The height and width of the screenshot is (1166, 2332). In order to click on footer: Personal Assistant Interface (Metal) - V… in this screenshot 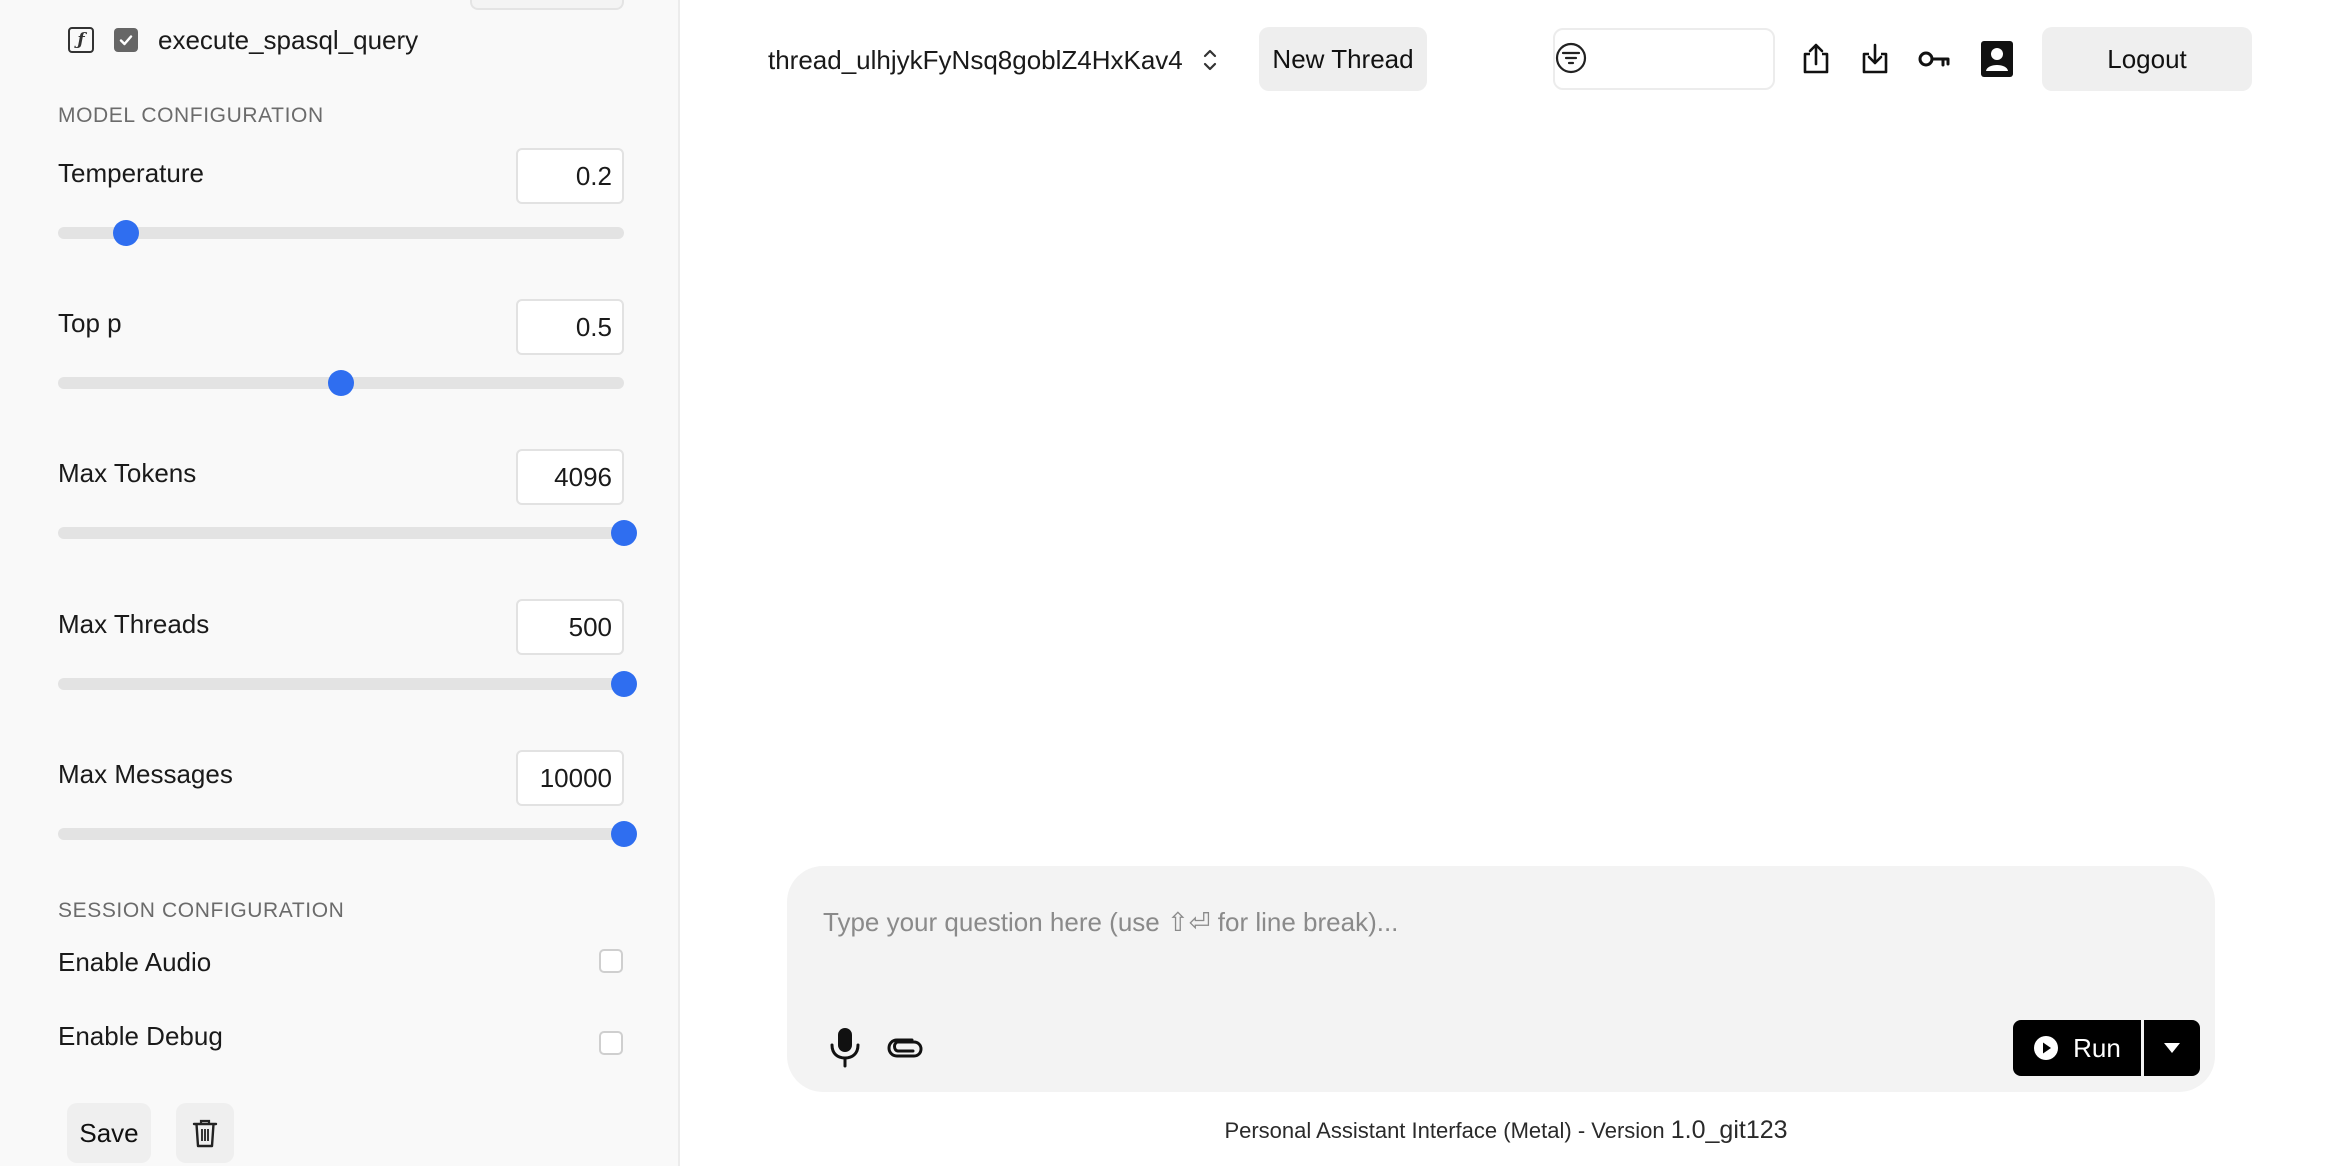, I will do `click(1166, 1130)`.